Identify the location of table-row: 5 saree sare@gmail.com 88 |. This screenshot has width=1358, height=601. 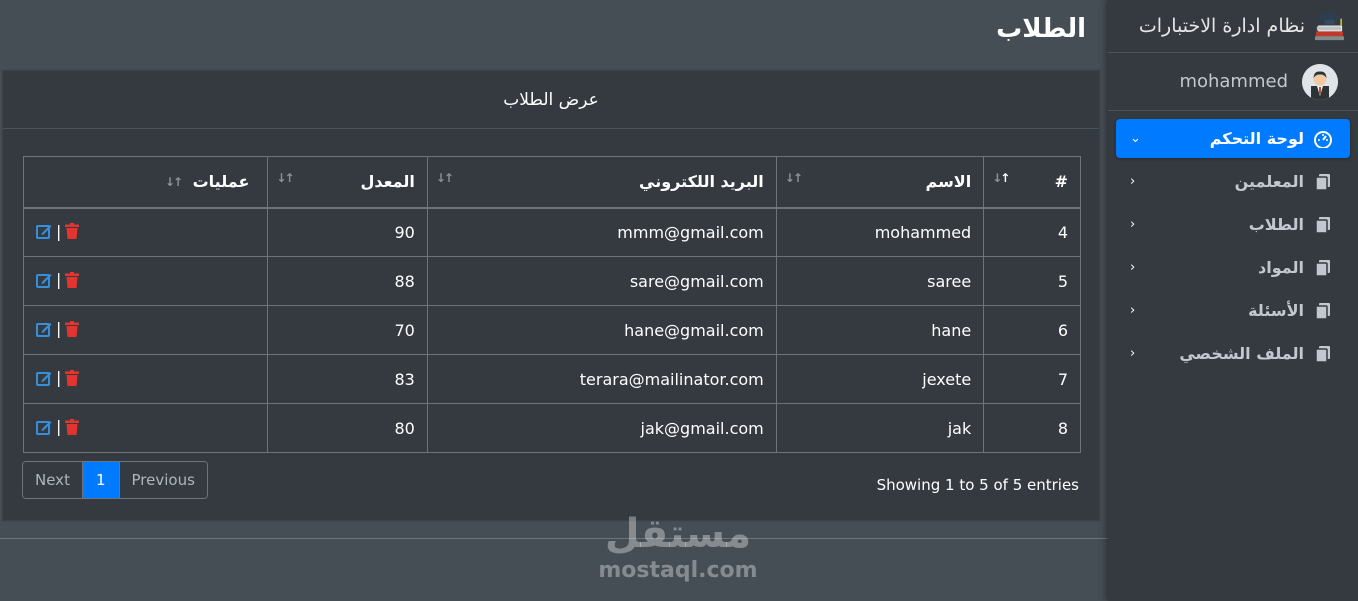
(551, 281).